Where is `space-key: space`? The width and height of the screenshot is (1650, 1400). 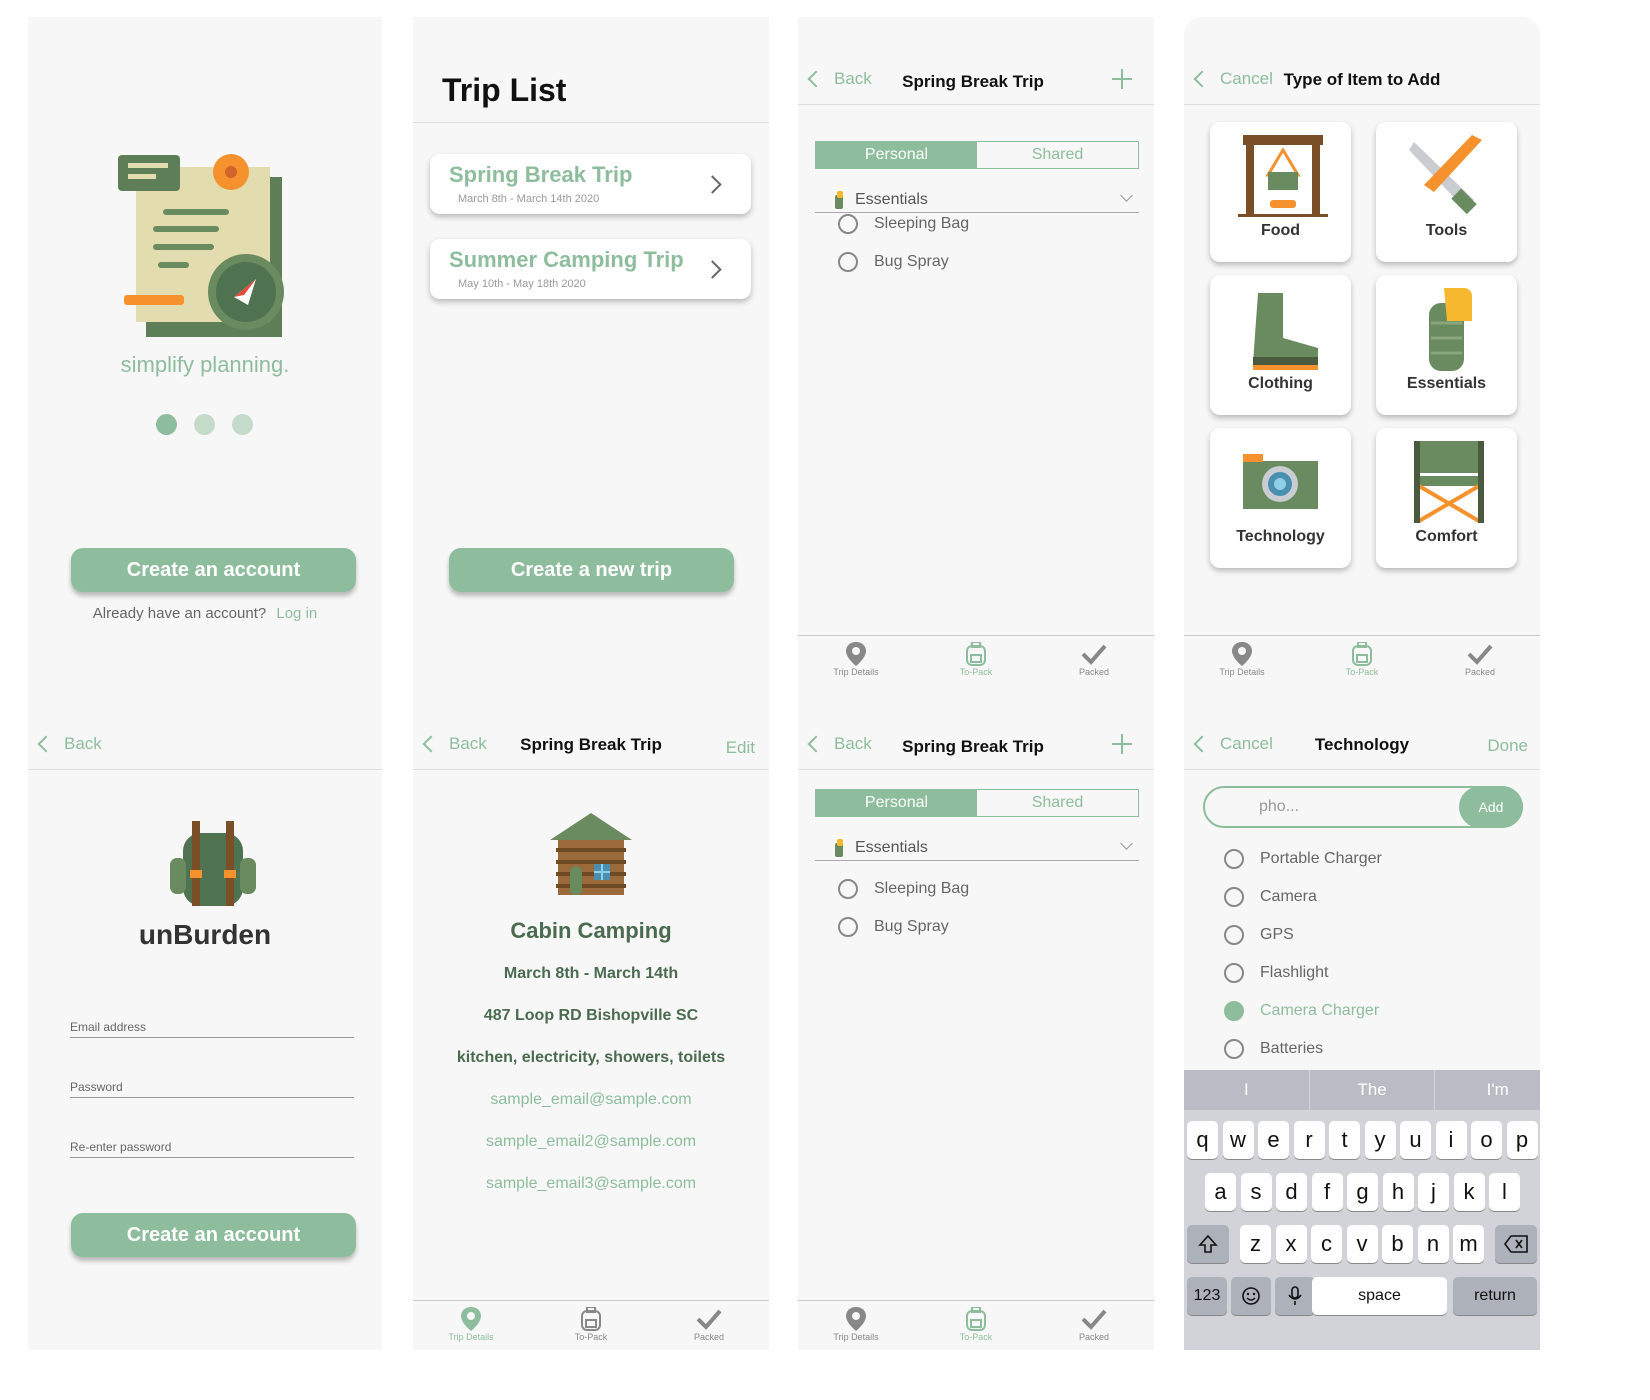 space-key: space is located at coordinates (1379, 1296).